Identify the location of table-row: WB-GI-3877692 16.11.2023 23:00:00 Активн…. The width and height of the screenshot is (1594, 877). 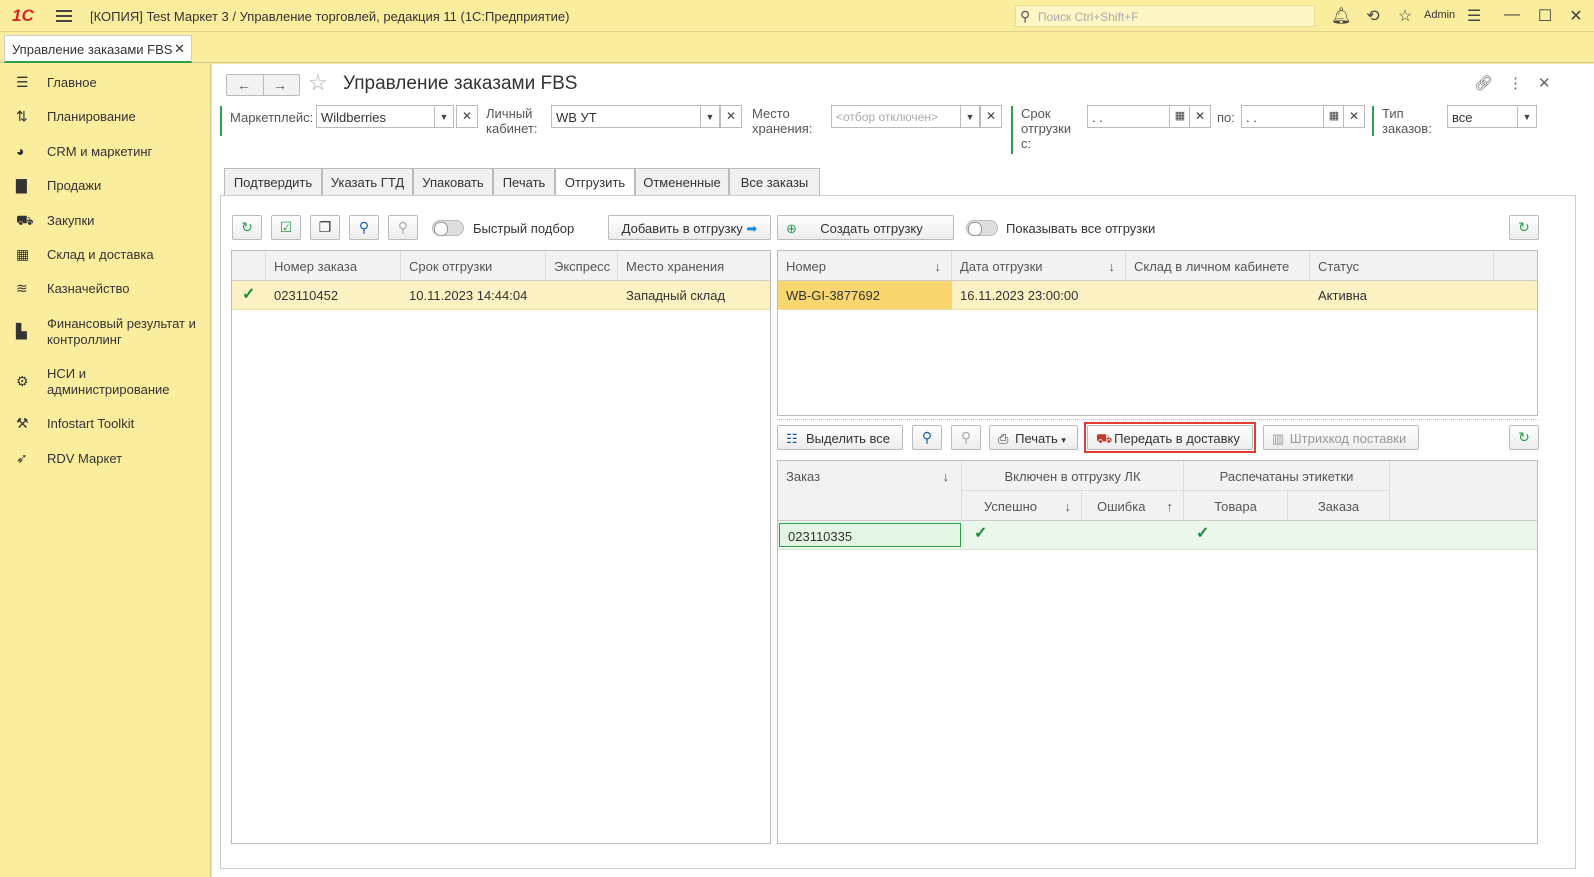
(1157, 295).